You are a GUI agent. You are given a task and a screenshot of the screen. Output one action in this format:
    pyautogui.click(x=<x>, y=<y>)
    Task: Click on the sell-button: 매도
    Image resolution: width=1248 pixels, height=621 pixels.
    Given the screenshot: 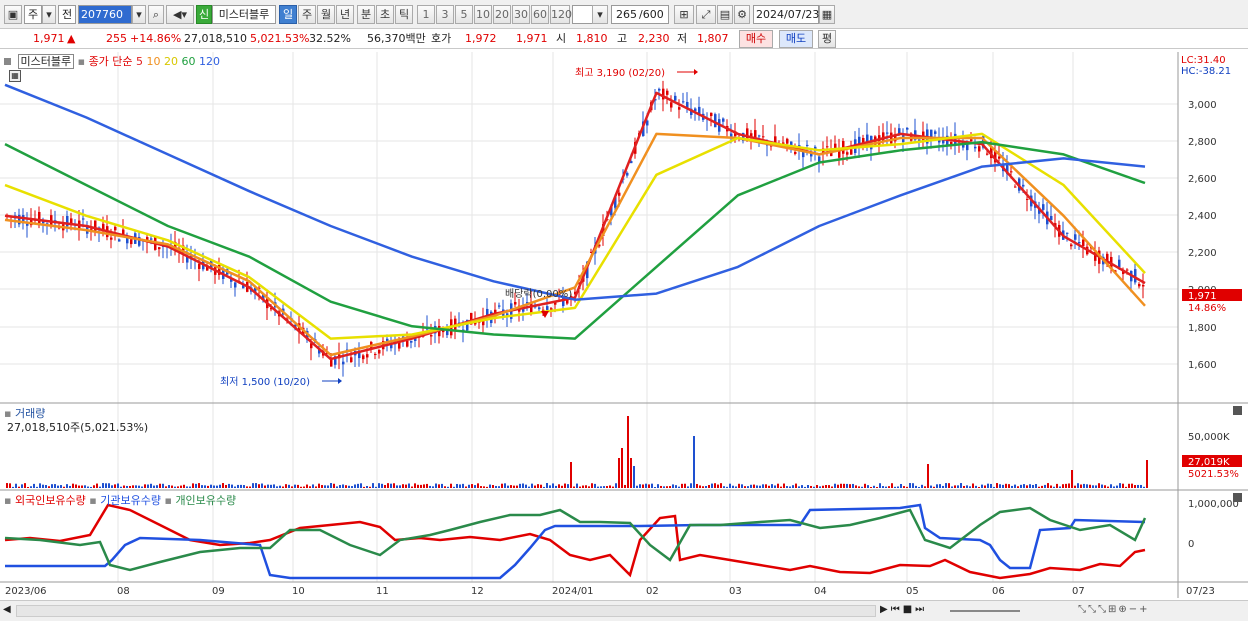 What is the action you would take?
    pyautogui.click(x=796, y=39)
    